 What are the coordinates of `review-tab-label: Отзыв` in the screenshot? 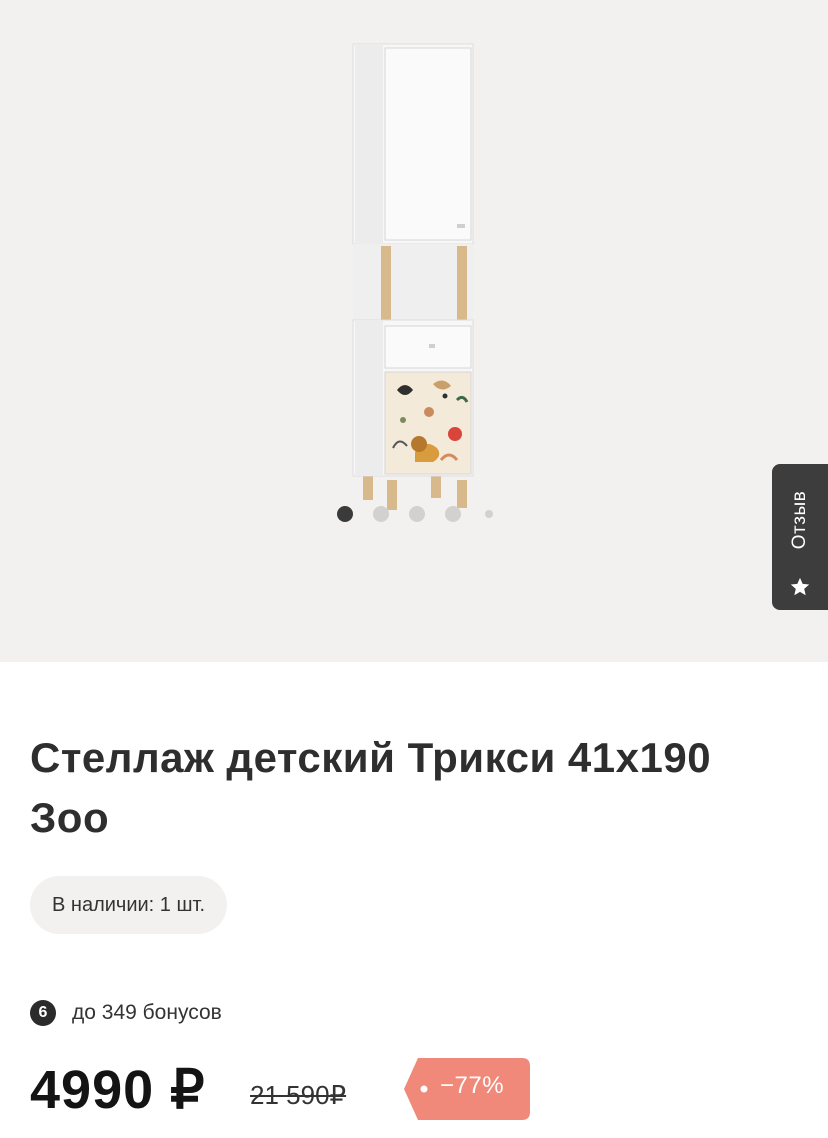 It's located at (799, 520).